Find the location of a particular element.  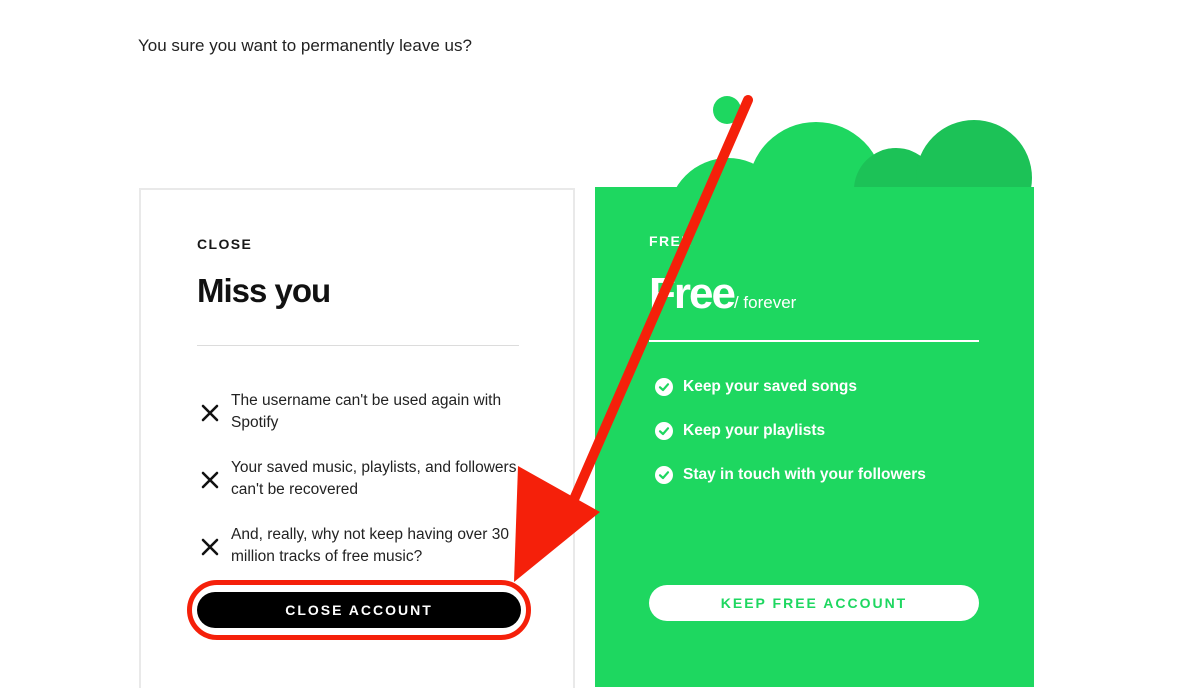

benefit-text: Keep your saved songs is located at coordinates (770, 386).